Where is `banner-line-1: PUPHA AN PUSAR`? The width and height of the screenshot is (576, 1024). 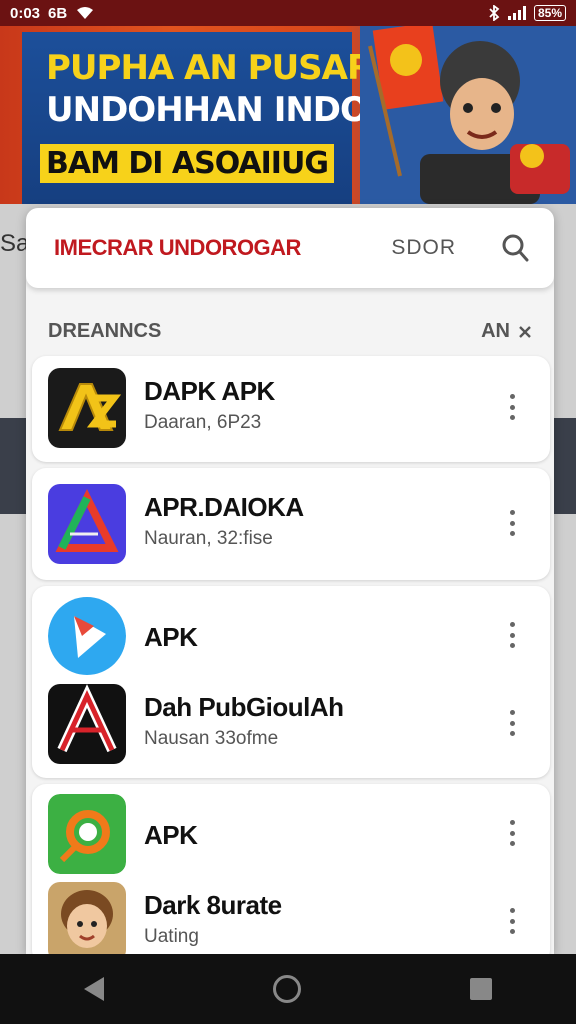 banner-line-1: PUPHA AN PUSAR is located at coordinates (209, 68).